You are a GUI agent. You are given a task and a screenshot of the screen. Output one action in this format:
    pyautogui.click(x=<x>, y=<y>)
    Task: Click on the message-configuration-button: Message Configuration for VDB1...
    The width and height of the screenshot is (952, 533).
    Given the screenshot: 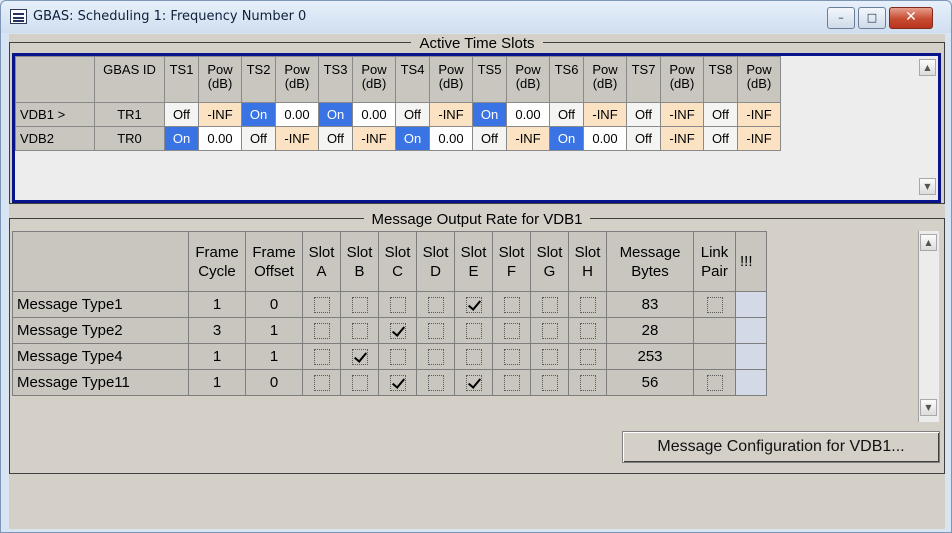 What is the action you would take?
    pyautogui.click(x=781, y=447)
    